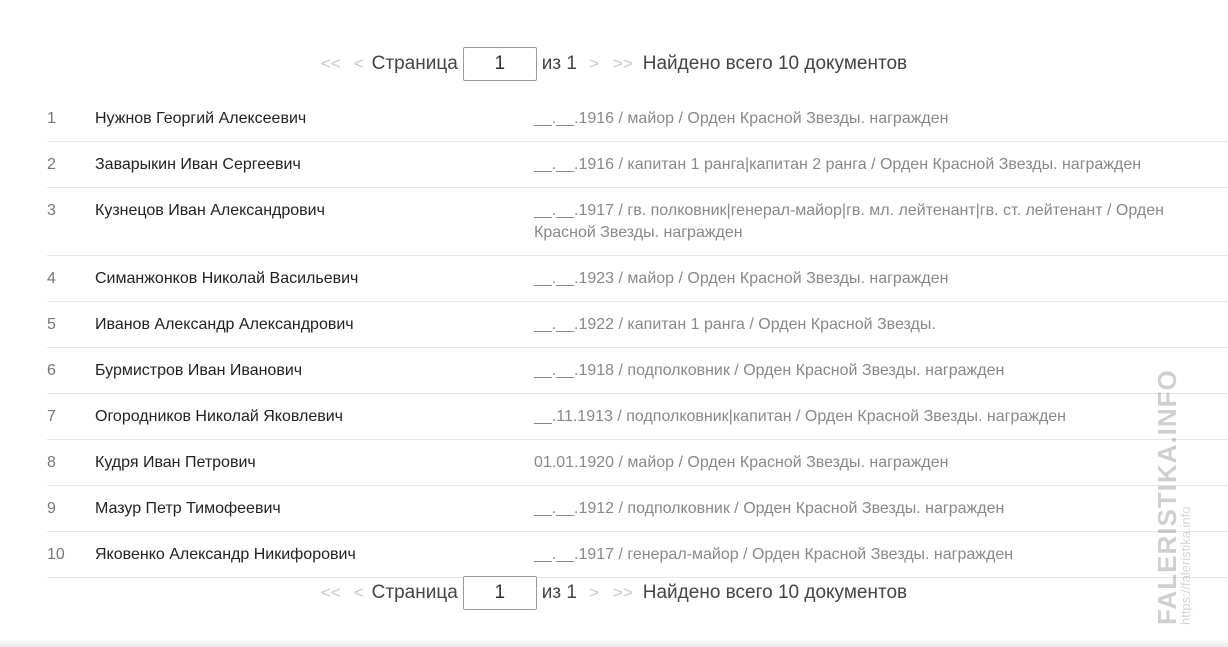  What do you see at coordinates (614, 643) in the screenshot?
I see `bottom-shadow` at bounding box center [614, 643].